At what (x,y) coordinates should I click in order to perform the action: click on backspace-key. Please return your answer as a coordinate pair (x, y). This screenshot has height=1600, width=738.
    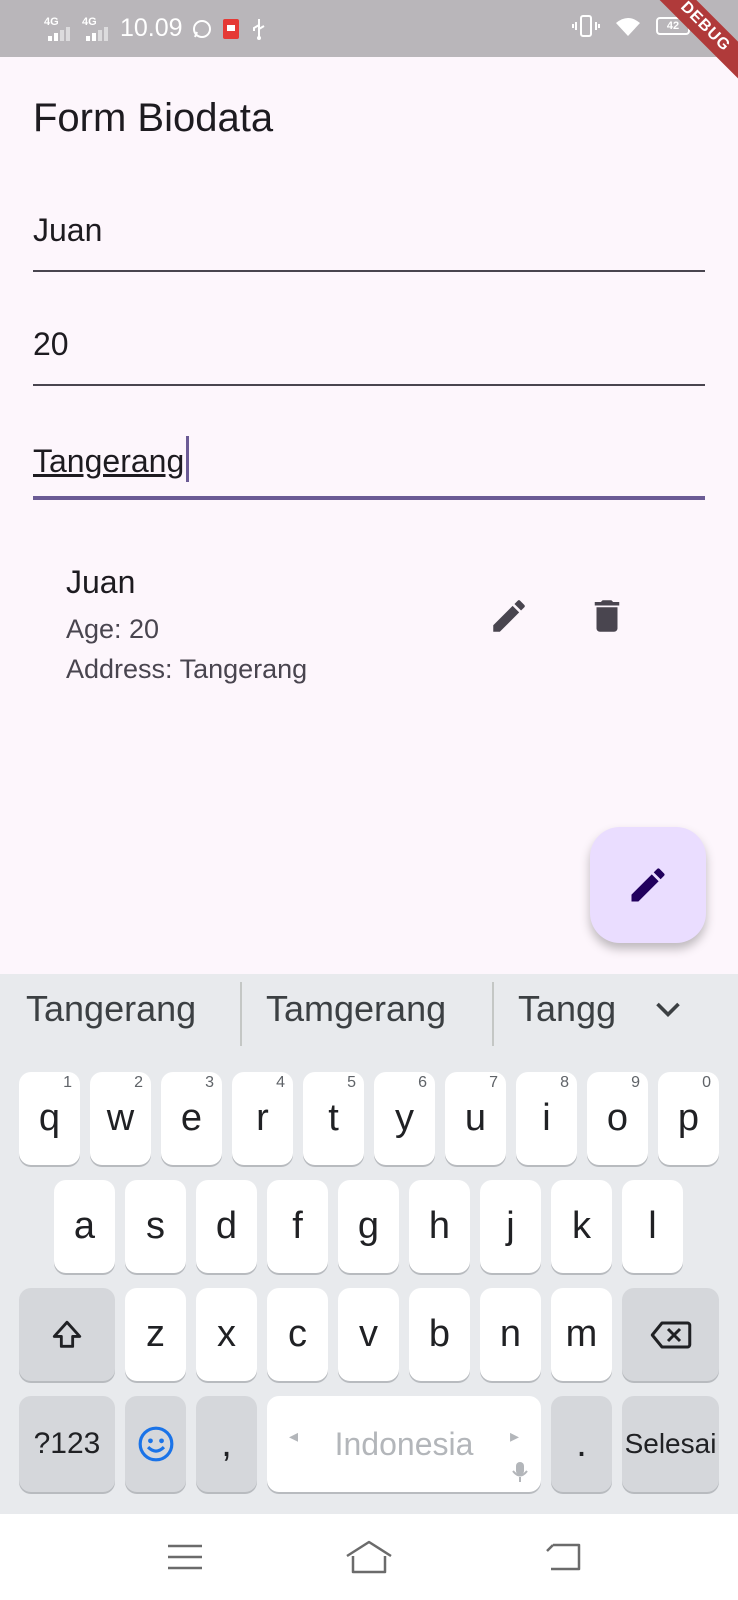
    Looking at the image, I should click on (670, 1334).